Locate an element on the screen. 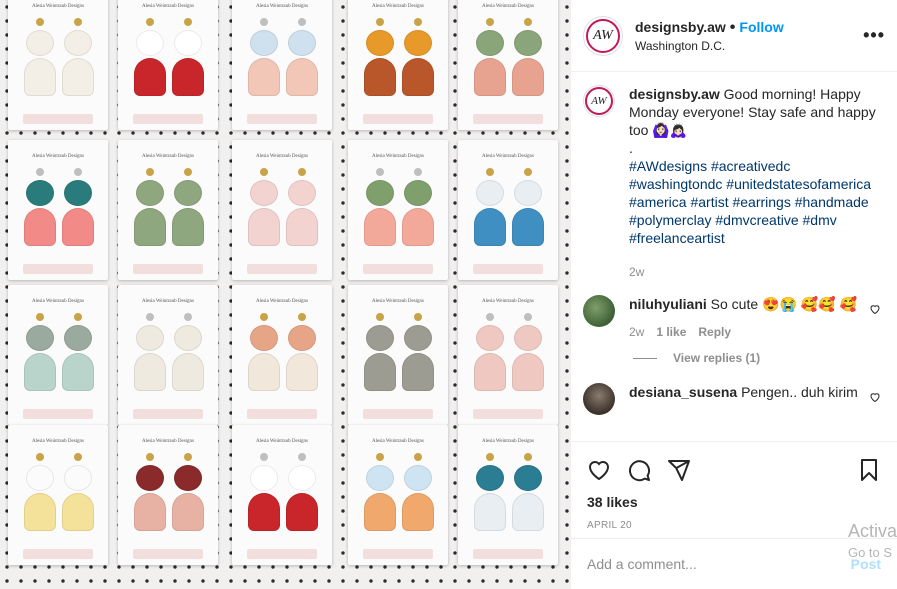  comment-input is located at coordinates (719, 564).